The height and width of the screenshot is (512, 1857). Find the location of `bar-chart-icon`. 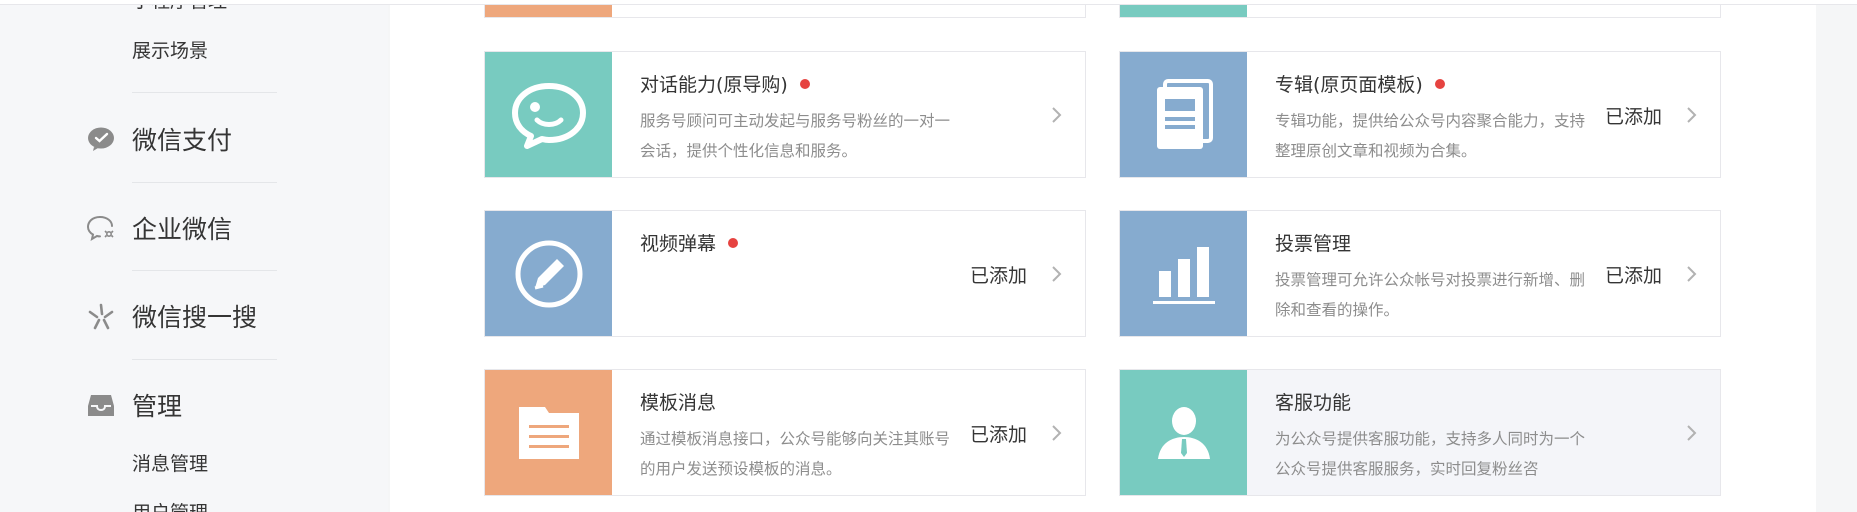

bar-chart-icon is located at coordinates (1183, 273).